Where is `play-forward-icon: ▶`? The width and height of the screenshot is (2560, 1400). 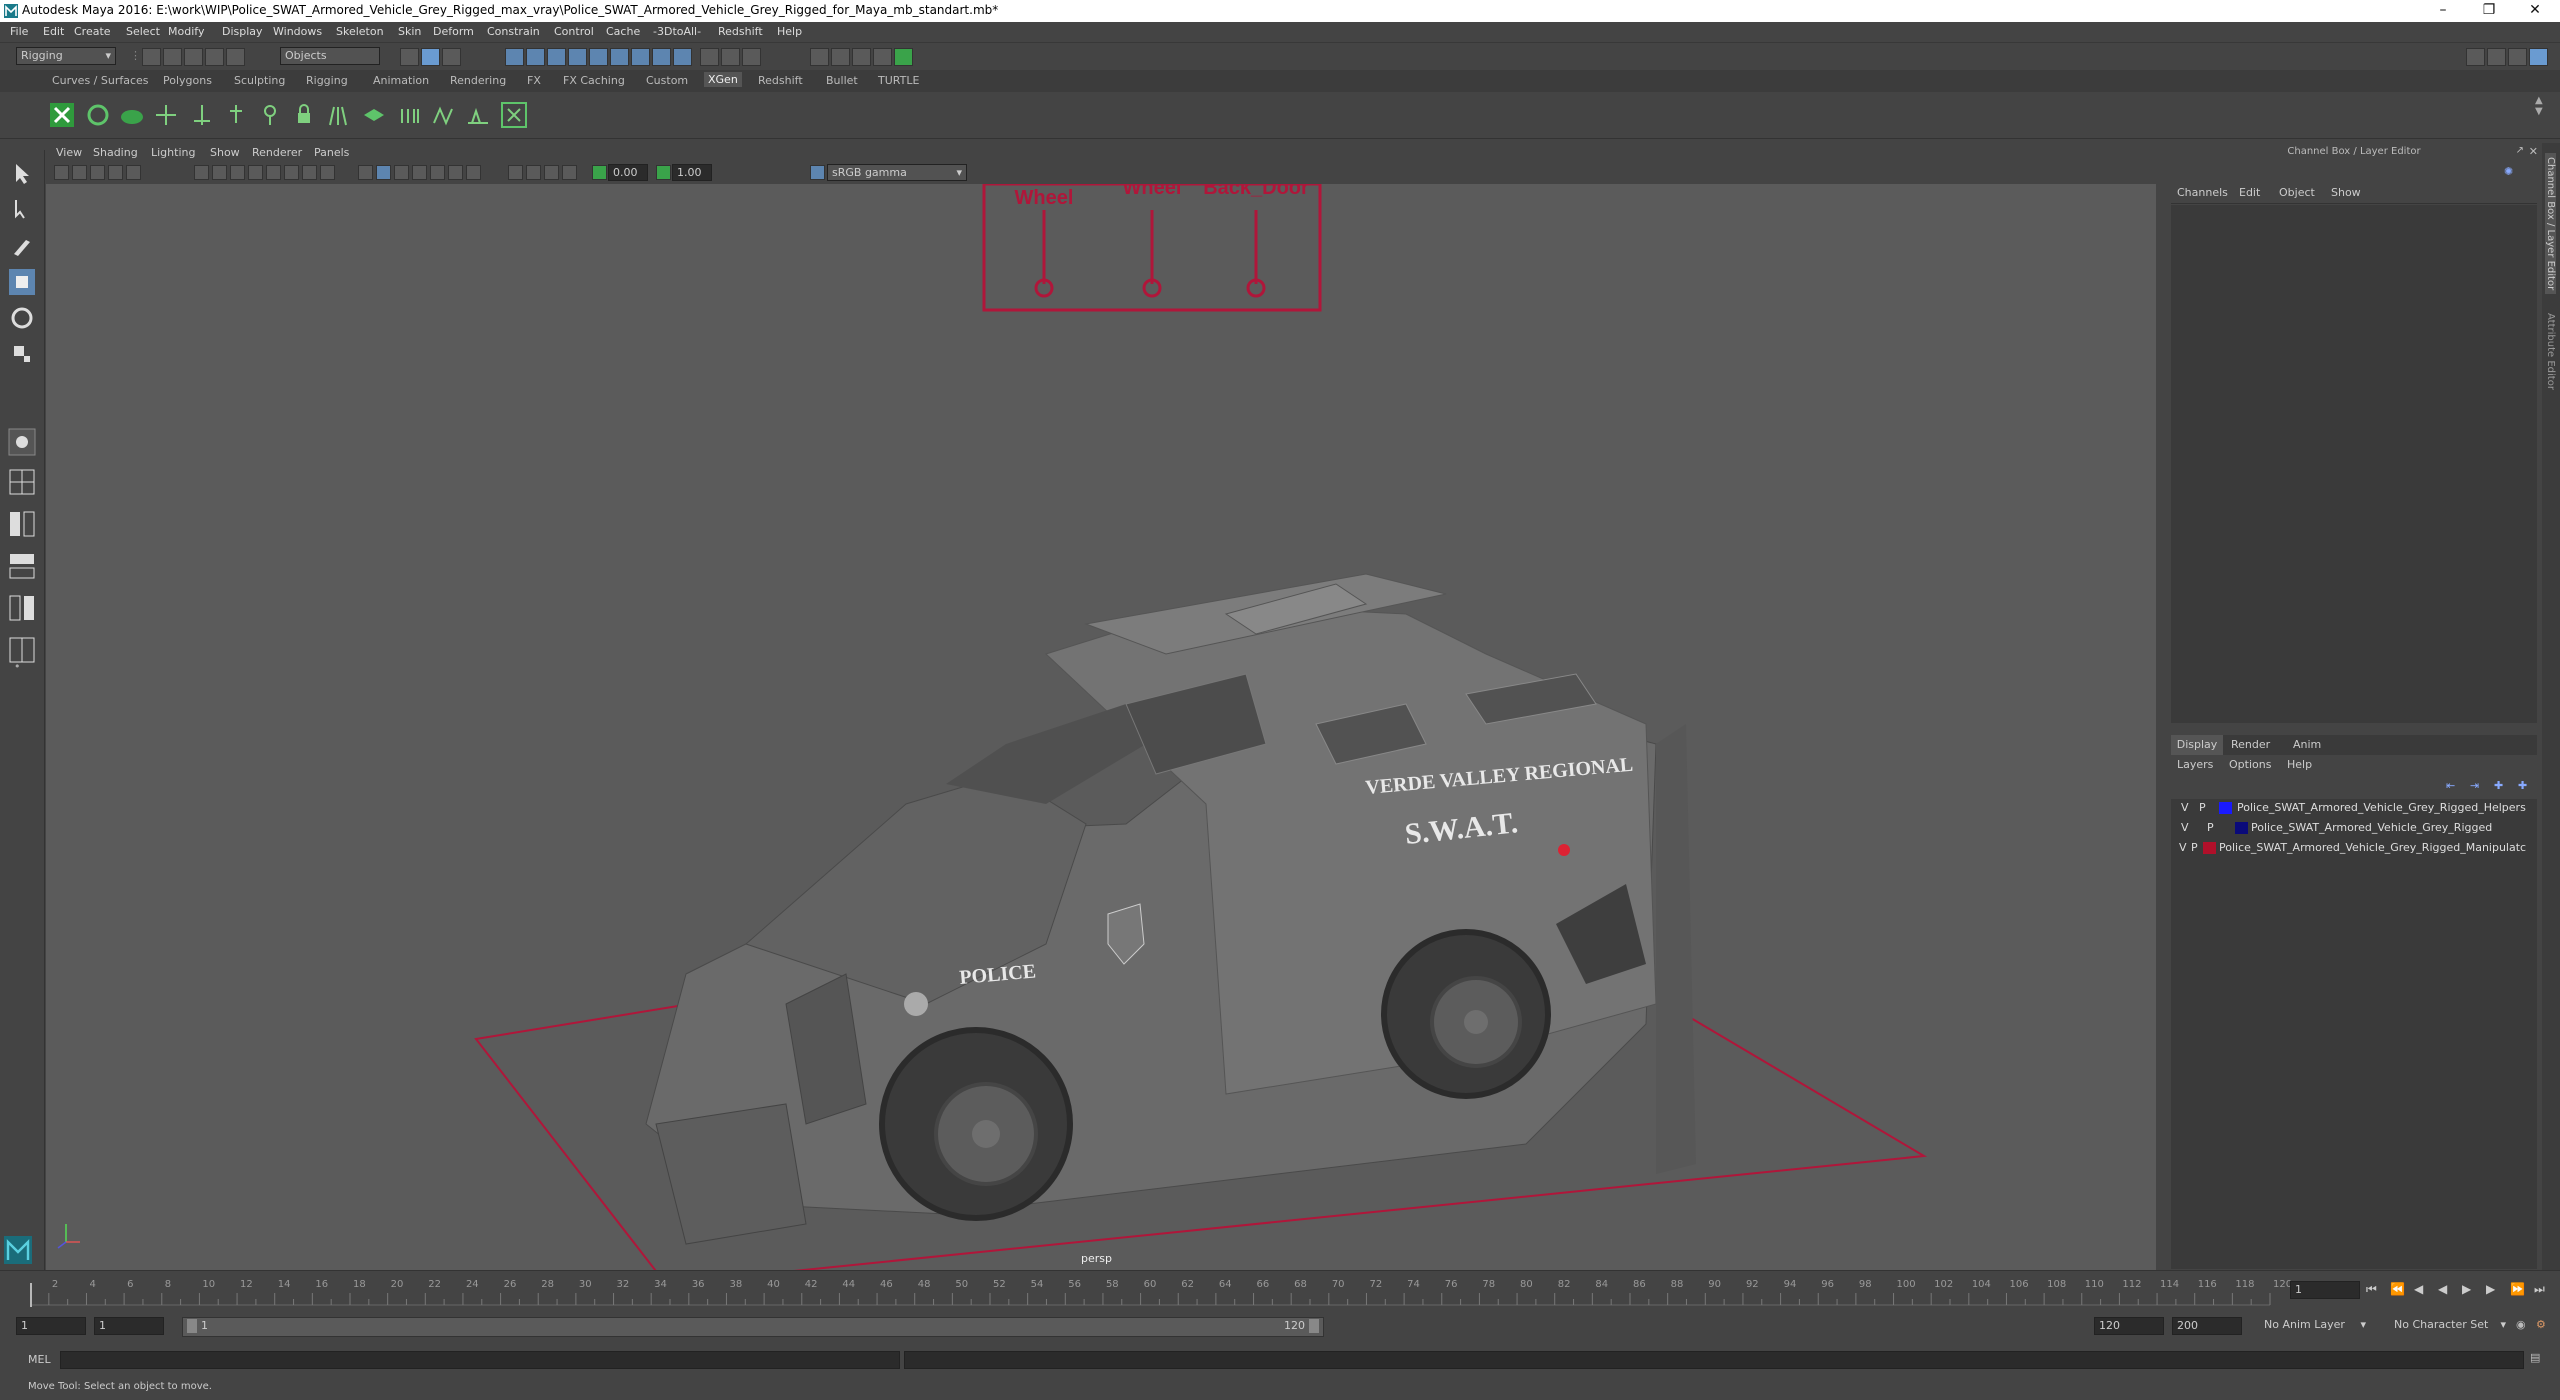 play-forward-icon: ▶ is located at coordinates (2466, 1289).